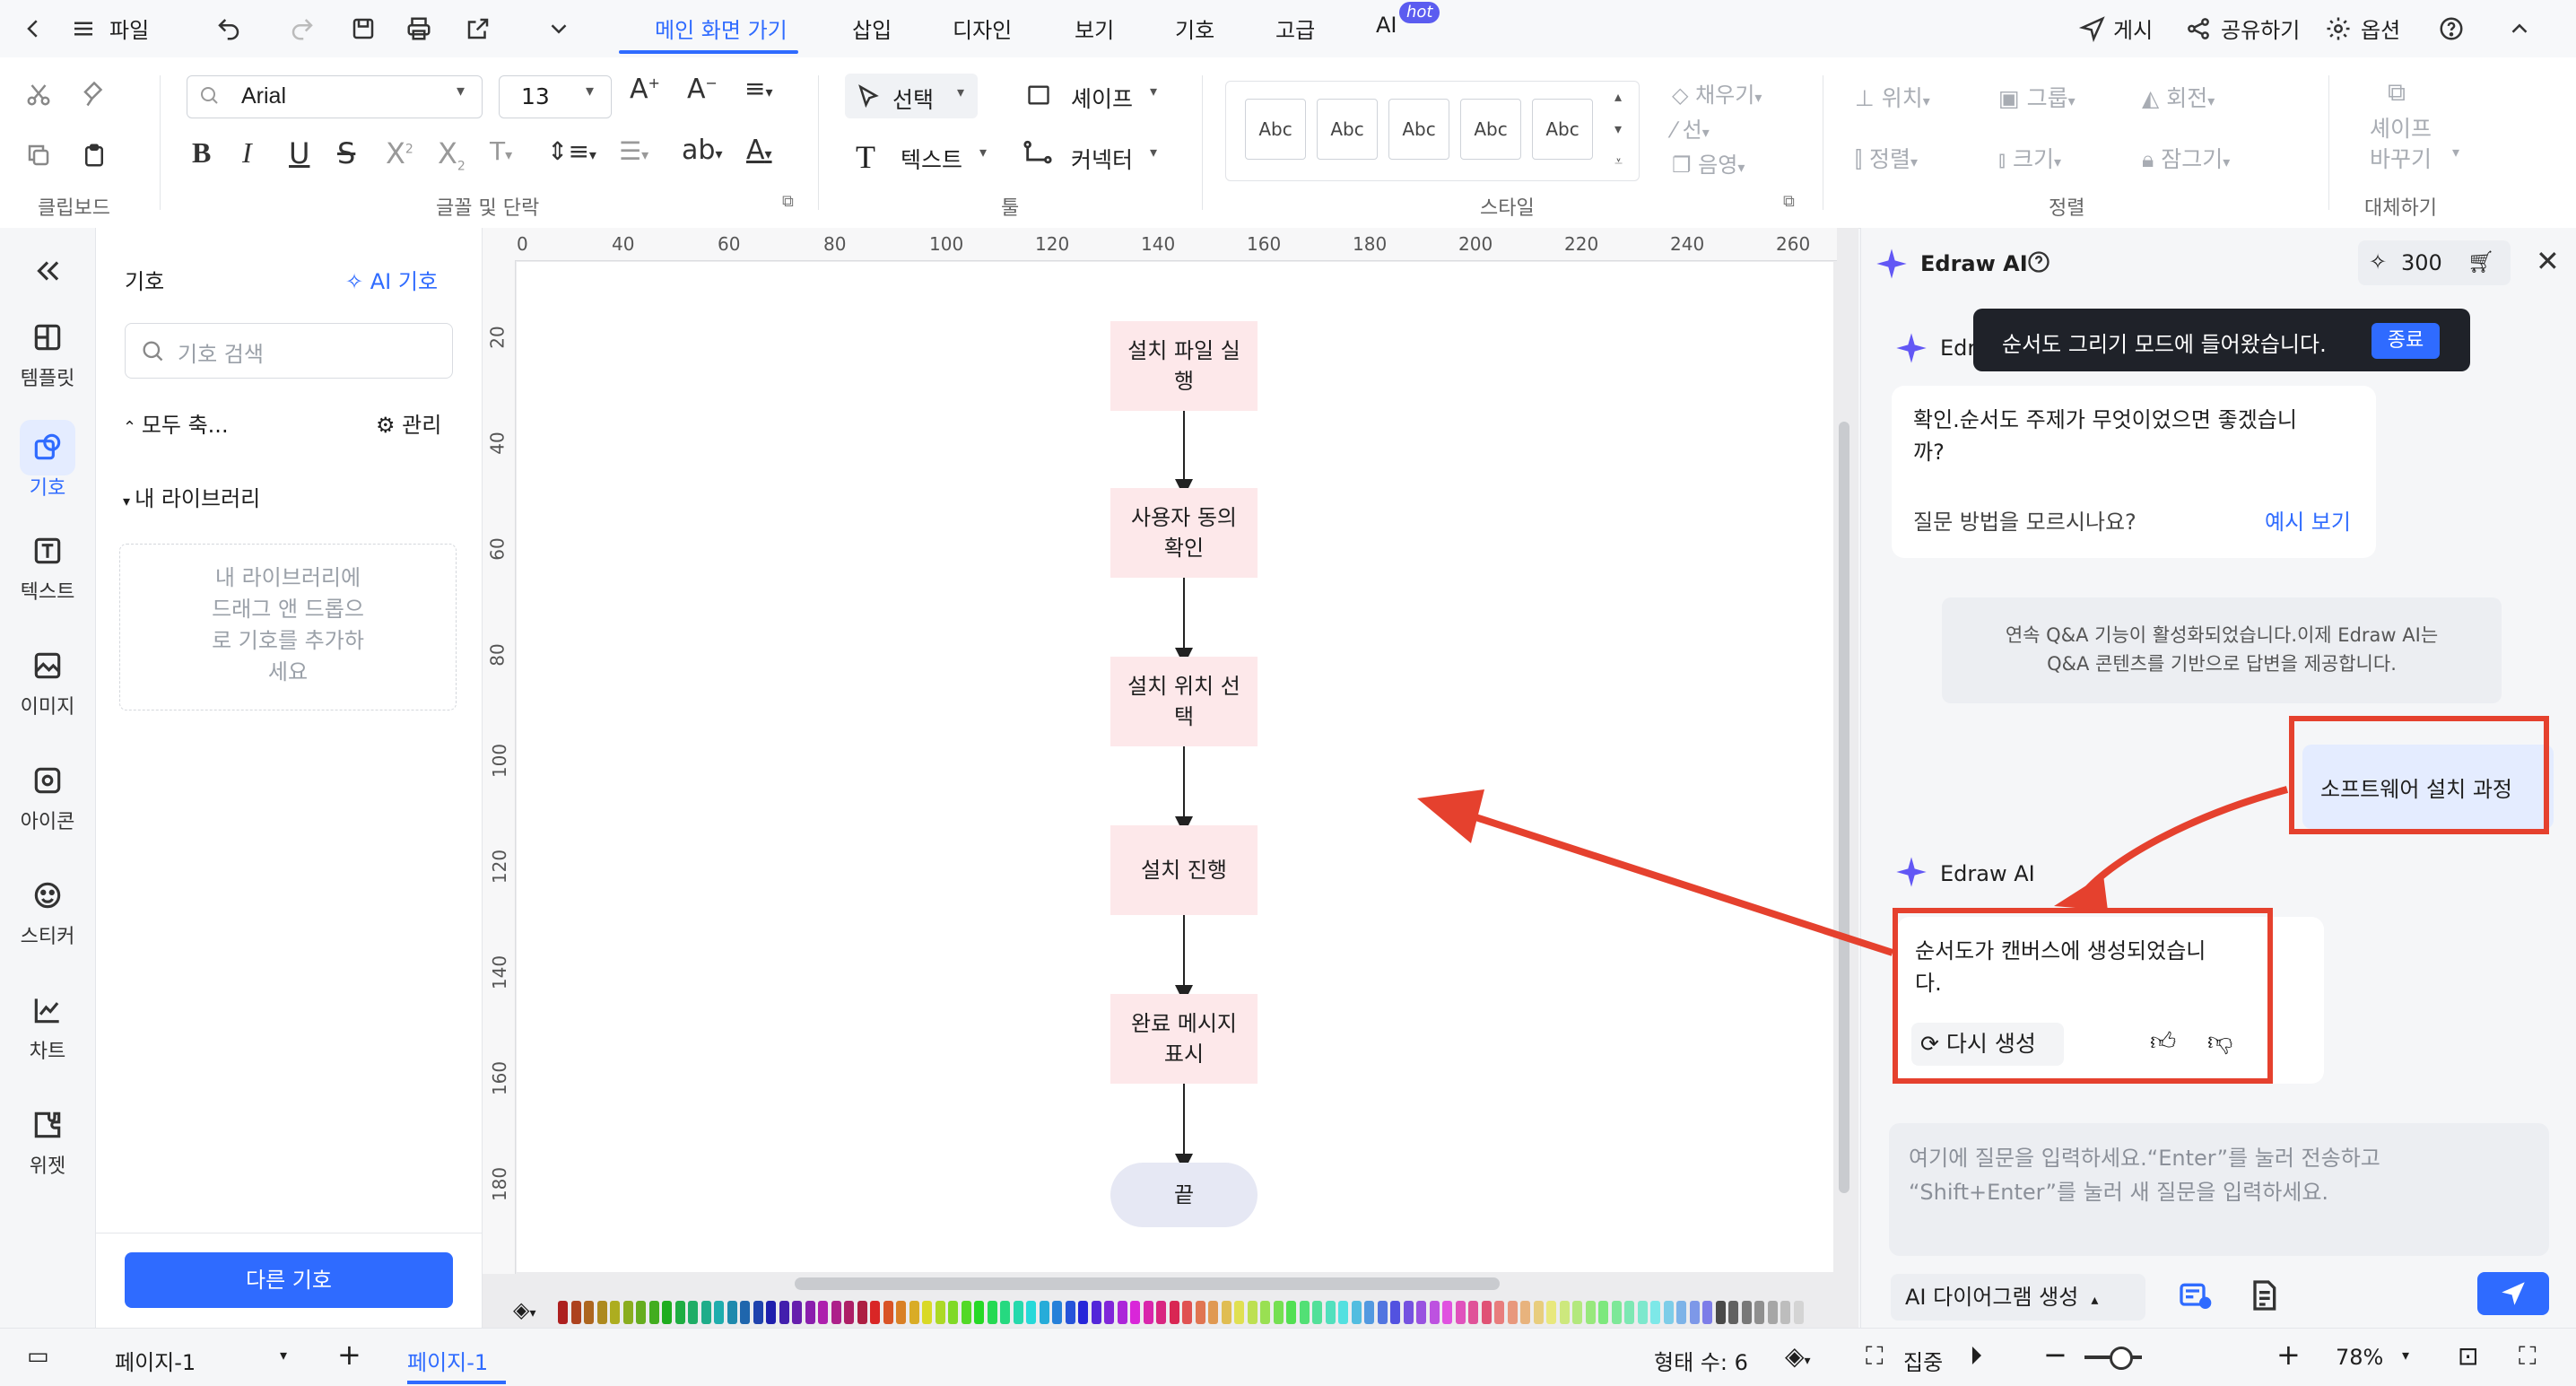  Describe the element at coordinates (33, 28) in the screenshot. I see `back-icon` at that location.